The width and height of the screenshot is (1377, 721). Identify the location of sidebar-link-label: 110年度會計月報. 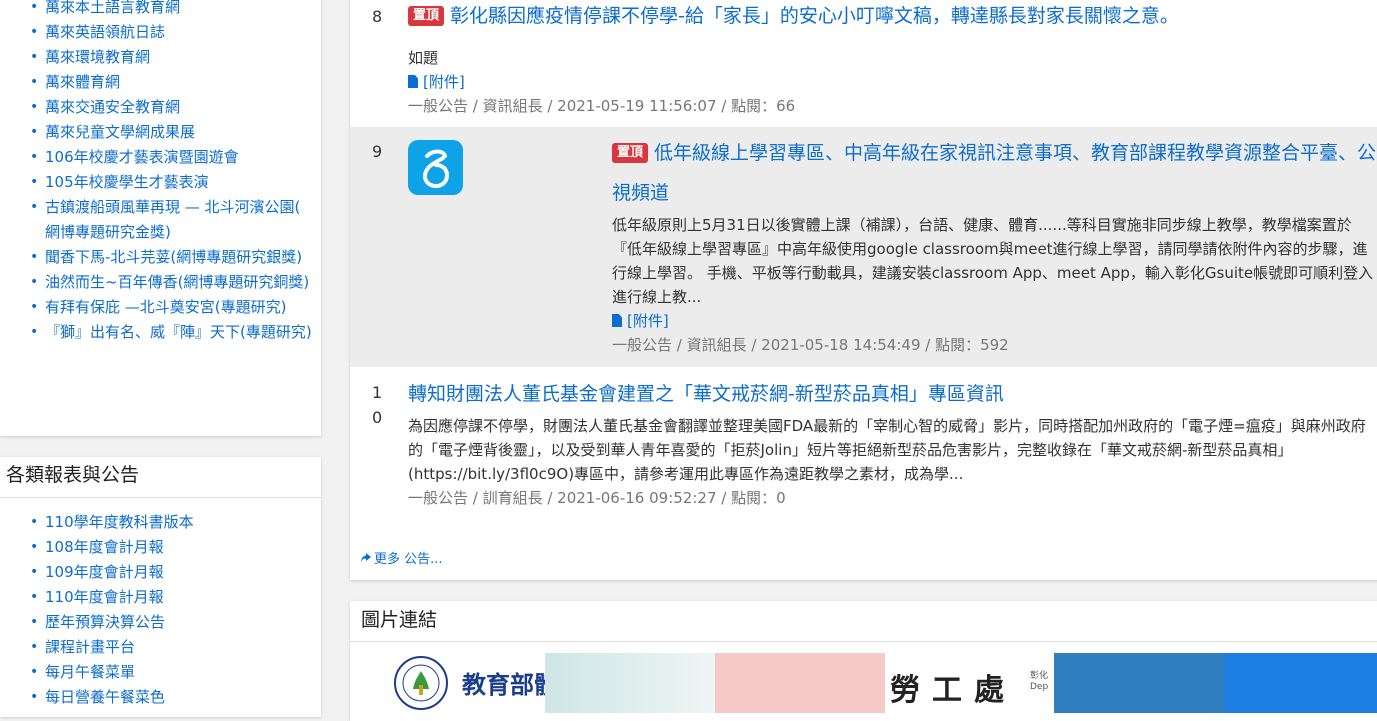
(104, 597).